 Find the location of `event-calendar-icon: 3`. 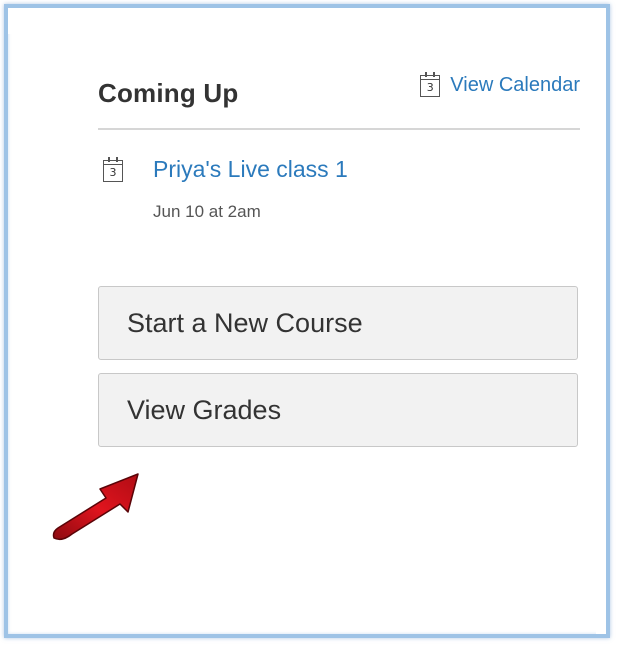

event-calendar-icon: 3 is located at coordinates (113, 169).